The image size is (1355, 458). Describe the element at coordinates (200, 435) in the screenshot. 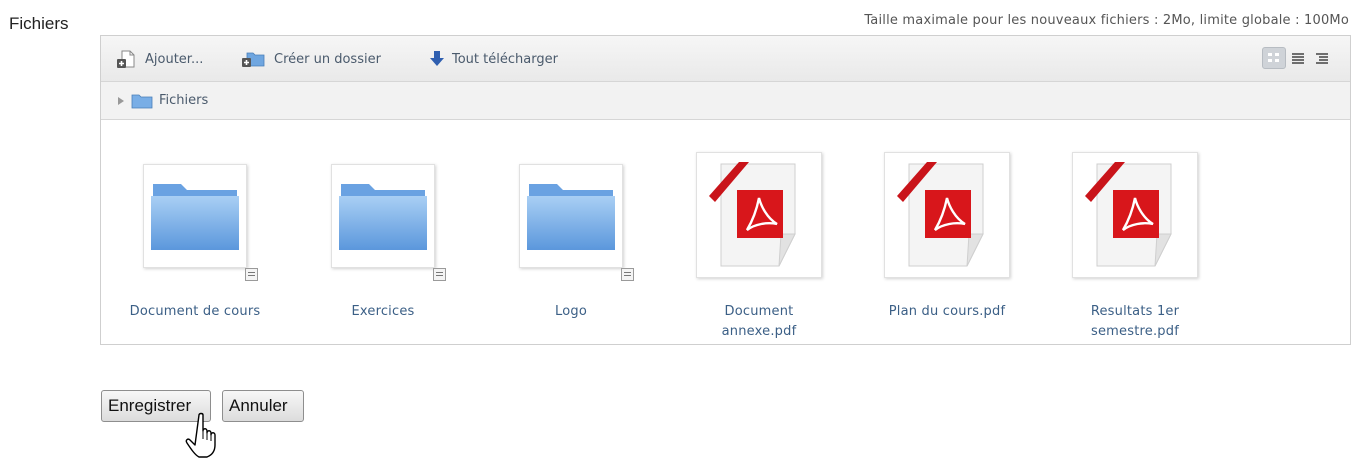

I see `hand-pointer-icon` at that location.